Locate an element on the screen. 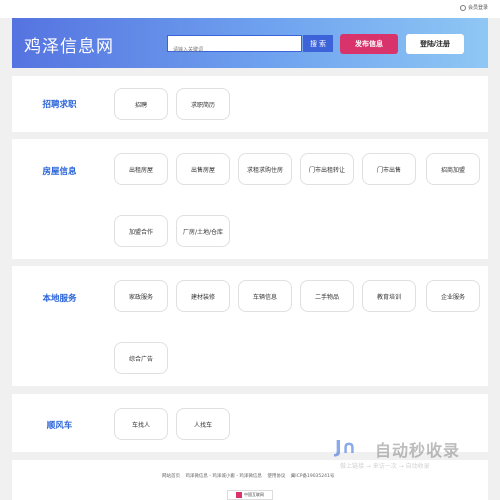 The width and height of the screenshot is (500, 500). tag-link: 综合广告 is located at coordinates (141, 358).